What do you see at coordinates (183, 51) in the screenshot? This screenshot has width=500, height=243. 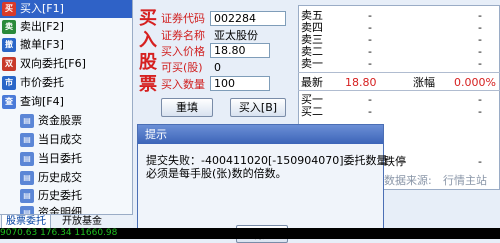 I see `price-label: 买入价格` at bounding box center [183, 51].